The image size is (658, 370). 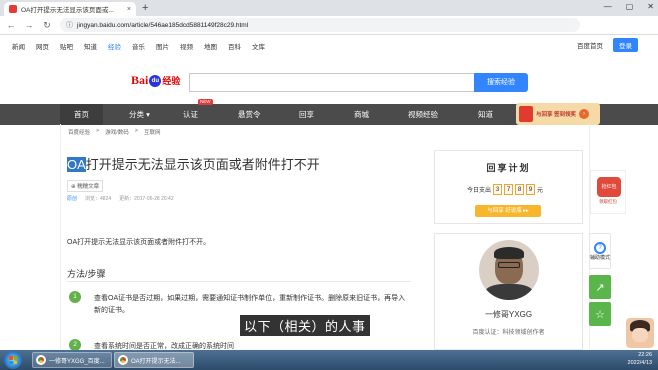 I want to click on baidu-home-link: 百度首页, so click(x=590, y=45).